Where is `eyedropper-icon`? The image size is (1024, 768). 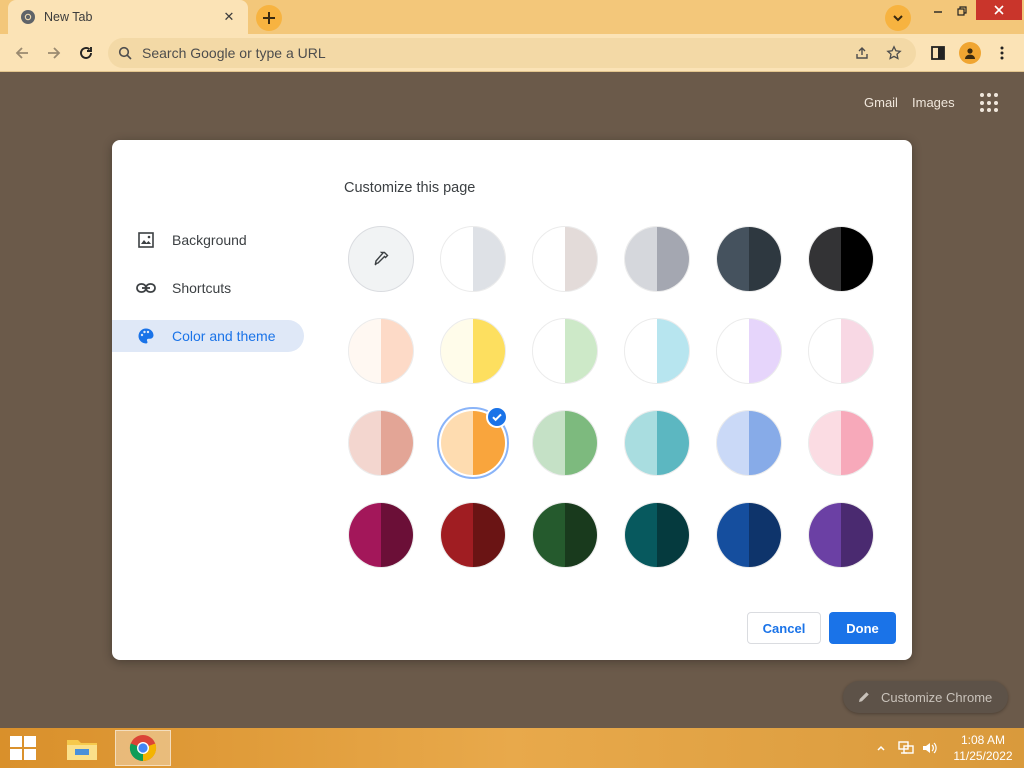 eyedropper-icon is located at coordinates (381, 258).